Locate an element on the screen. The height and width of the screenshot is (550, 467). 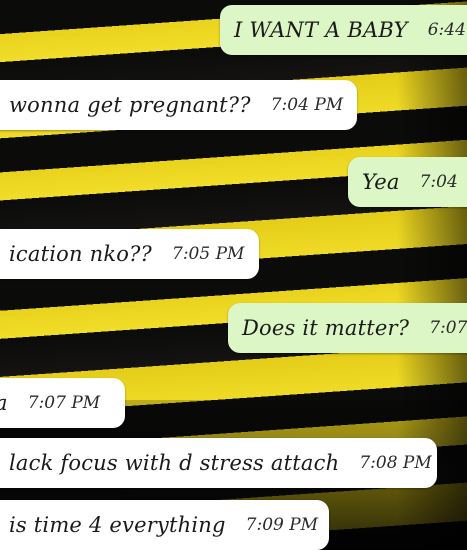
message-time: 7:04 PM is located at coordinates (307, 105).